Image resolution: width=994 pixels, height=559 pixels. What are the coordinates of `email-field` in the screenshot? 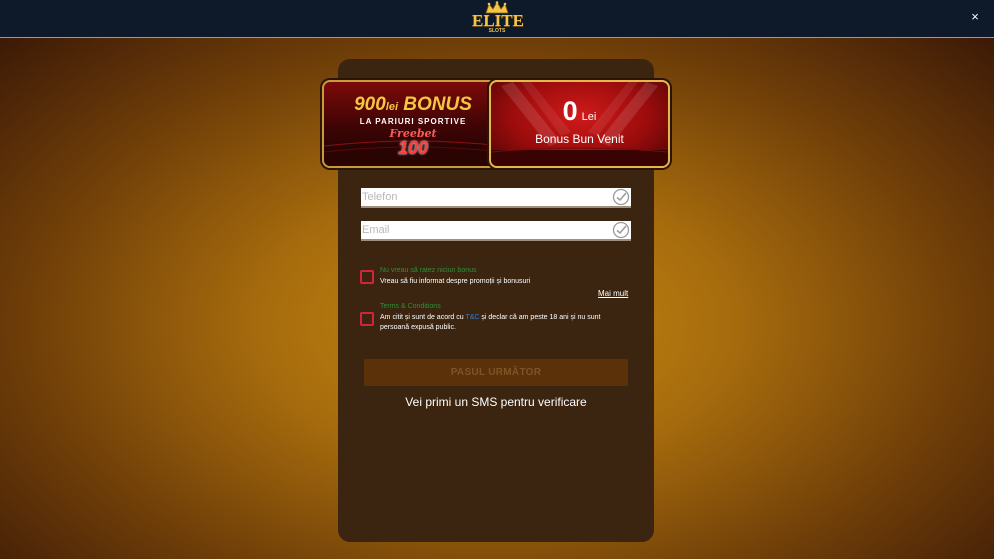 It's located at (496, 231).